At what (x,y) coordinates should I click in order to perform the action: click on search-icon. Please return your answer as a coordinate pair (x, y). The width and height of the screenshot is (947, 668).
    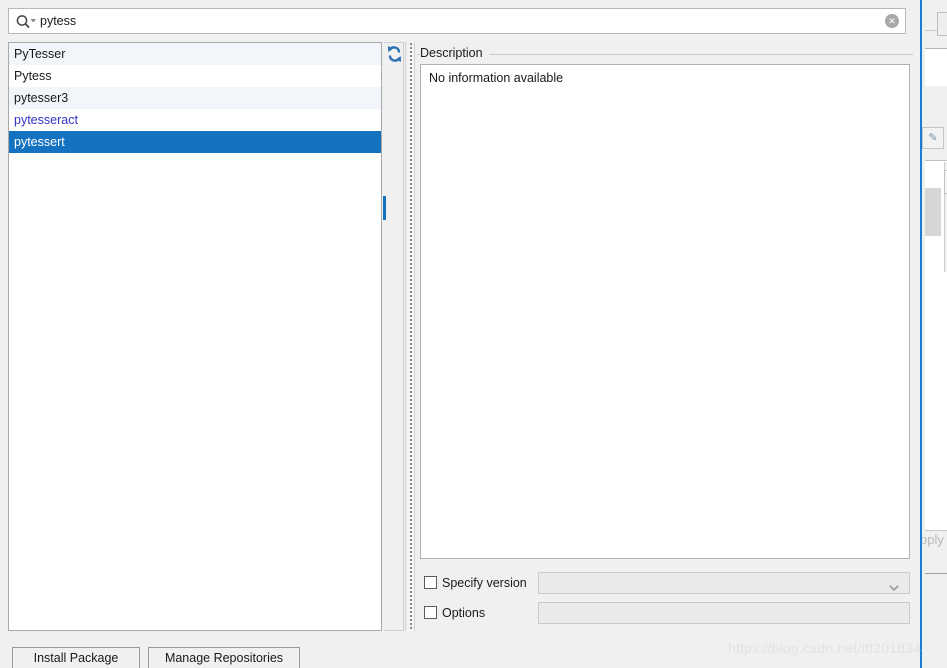
    Looking at the image, I should click on (26, 22).